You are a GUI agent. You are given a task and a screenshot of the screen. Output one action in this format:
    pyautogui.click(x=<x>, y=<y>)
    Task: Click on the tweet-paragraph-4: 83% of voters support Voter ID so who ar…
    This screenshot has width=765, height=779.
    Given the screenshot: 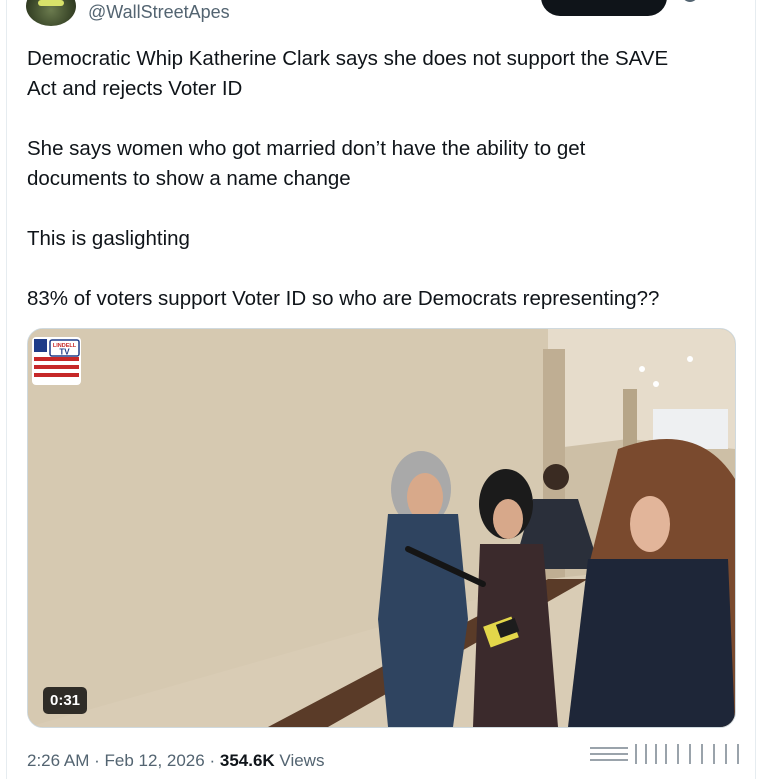 What is the action you would take?
    pyautogui.click(x=343, y=298)
    